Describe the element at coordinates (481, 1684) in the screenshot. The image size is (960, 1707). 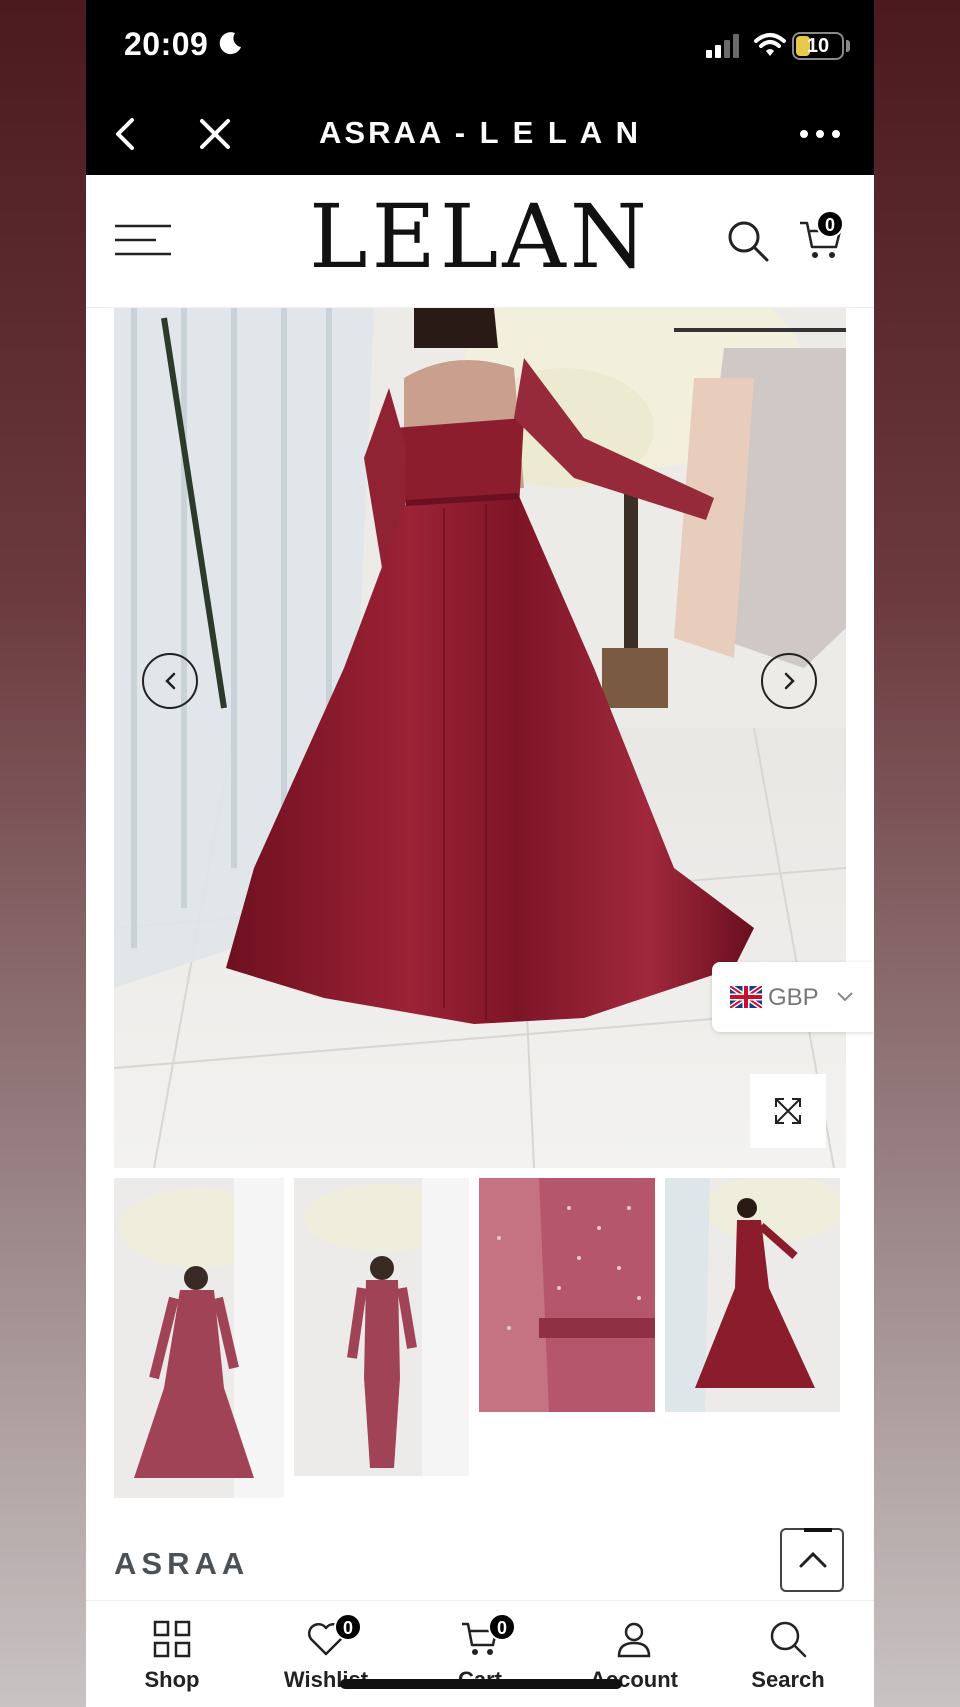
I see `home-indicator` at that location.